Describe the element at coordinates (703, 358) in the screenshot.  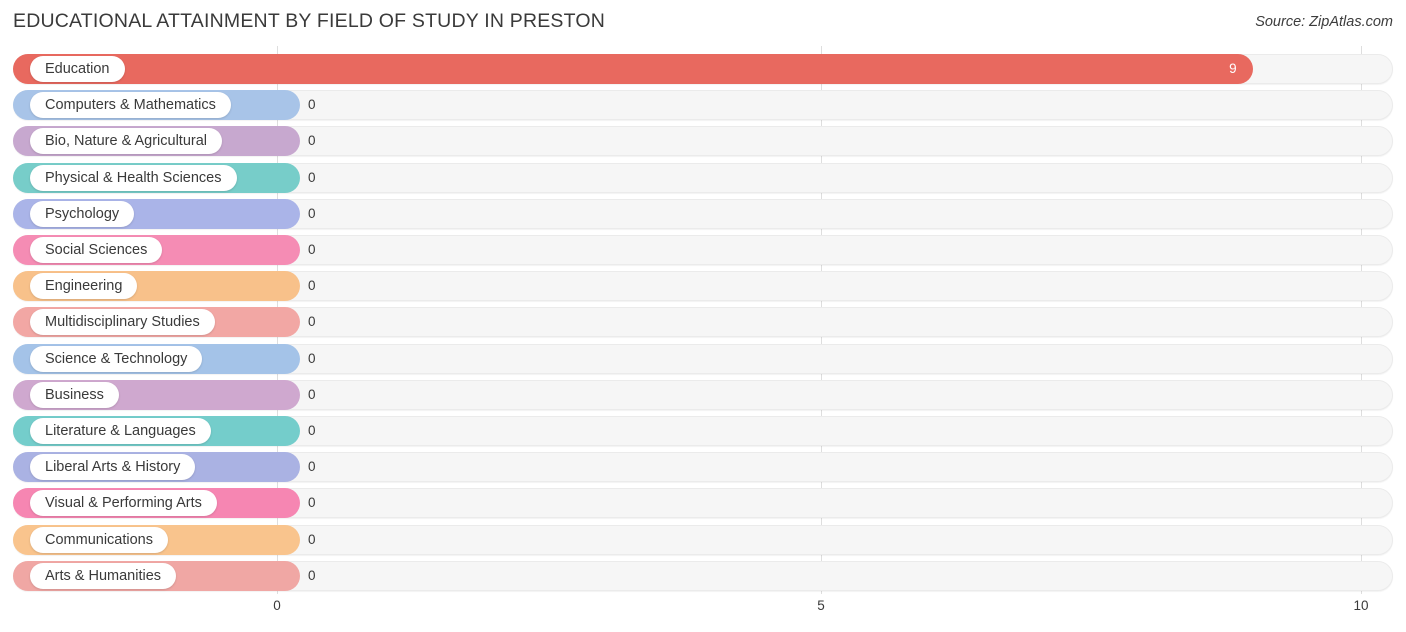
I see `bar-row: 0 Science & Technology` at that location.